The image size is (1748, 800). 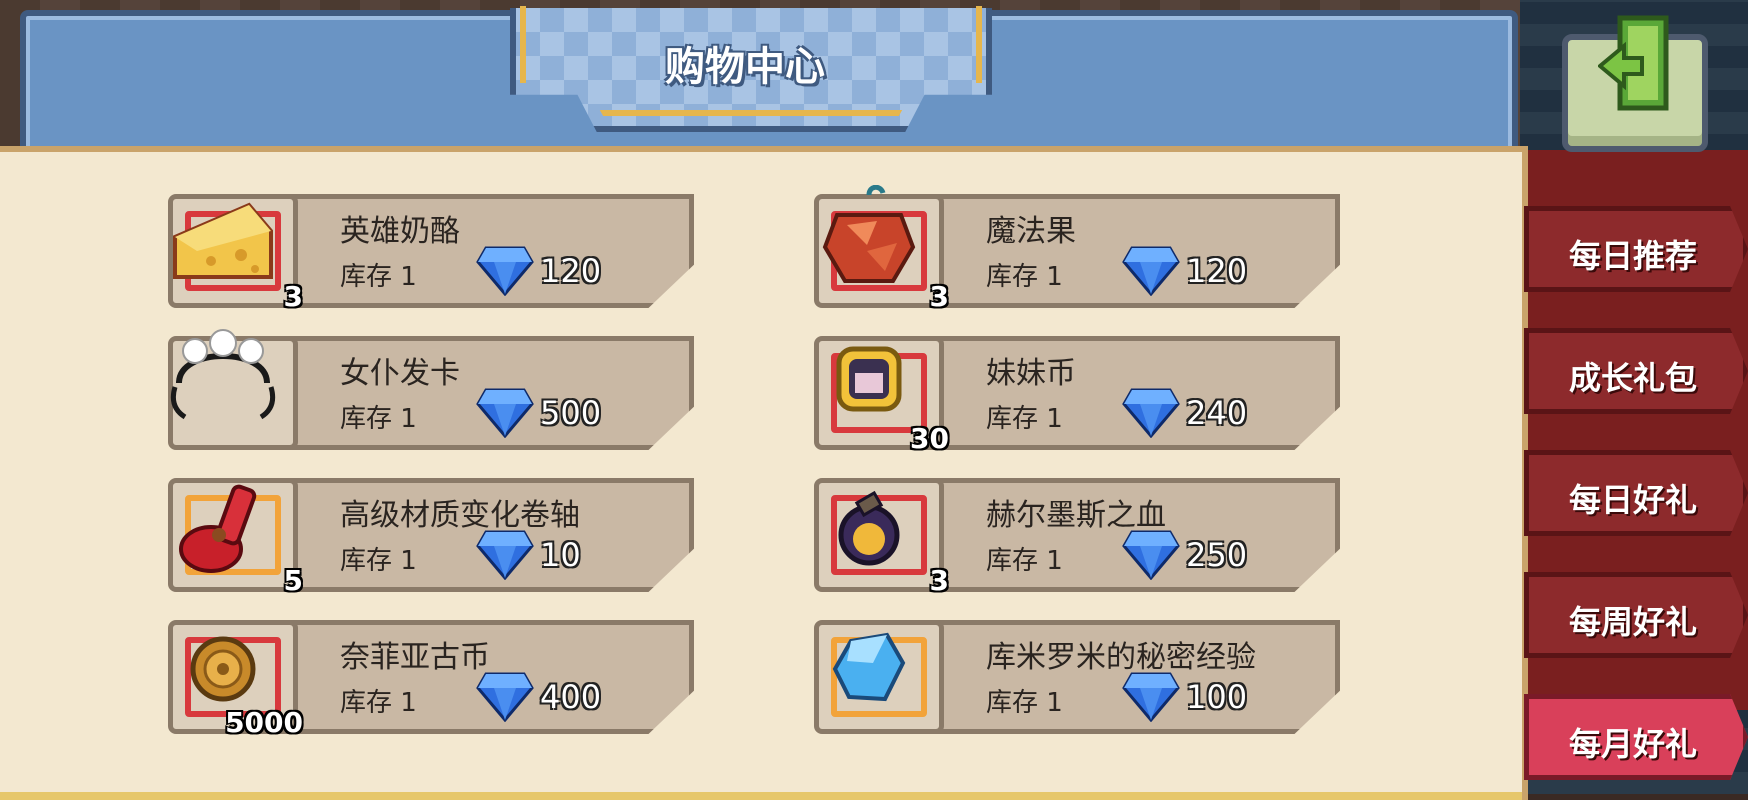 What do you see at coordinates (431, 679) in the screenshot?
I see `shop-item: 5000 奈菲亚古币 库存 1 400` at bounding box center [431, 679].